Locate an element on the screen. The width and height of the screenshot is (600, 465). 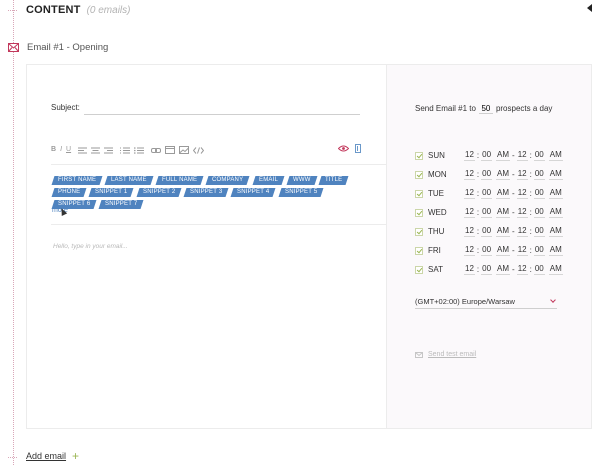
image-icon is located at coordinates (184, 150).